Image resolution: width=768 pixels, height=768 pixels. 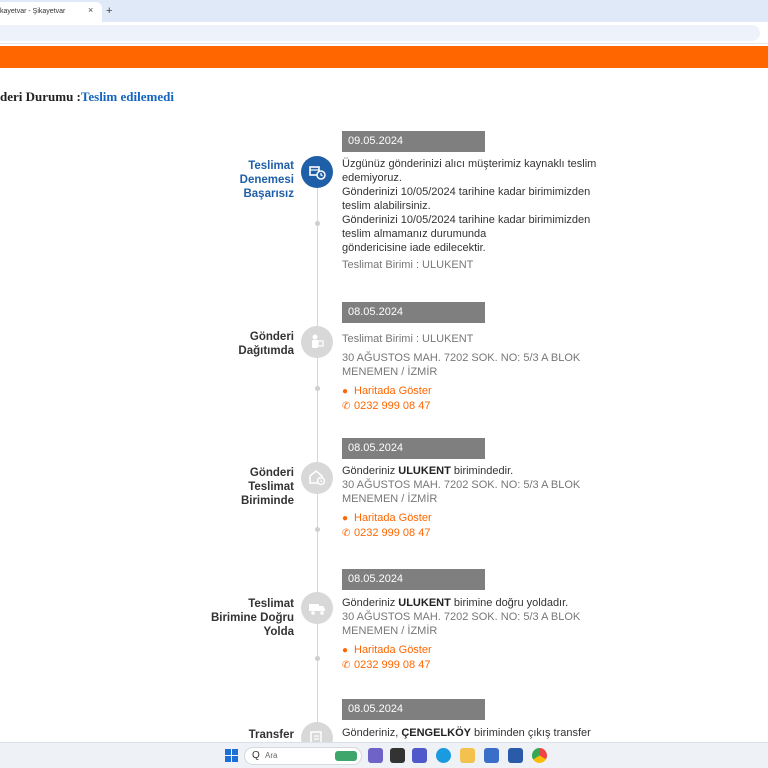 I want to click on timeline-entry-title: Gönderi Dağıtımda, so click(x=244, y=344).